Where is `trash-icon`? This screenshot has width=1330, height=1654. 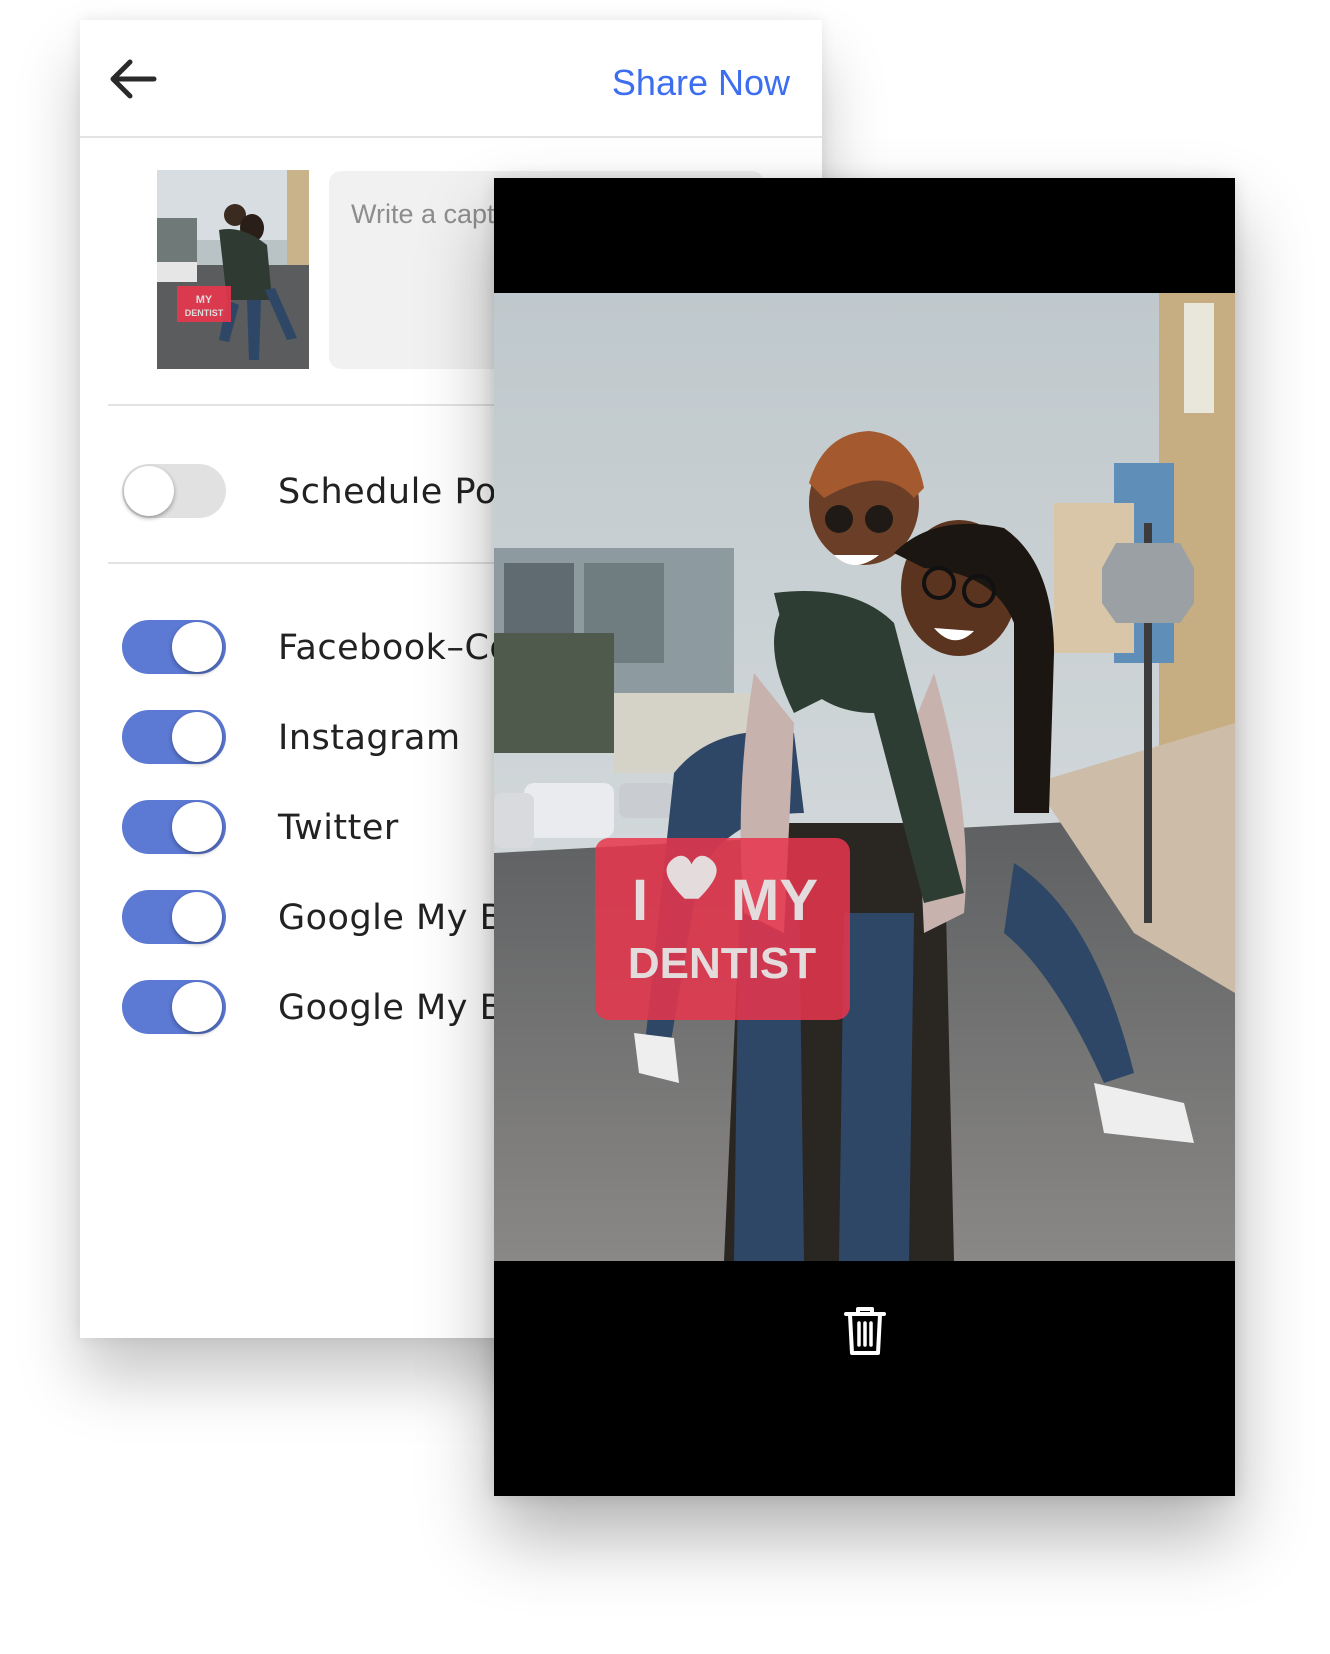
trash-icon is located at coordinates (865, 1331).